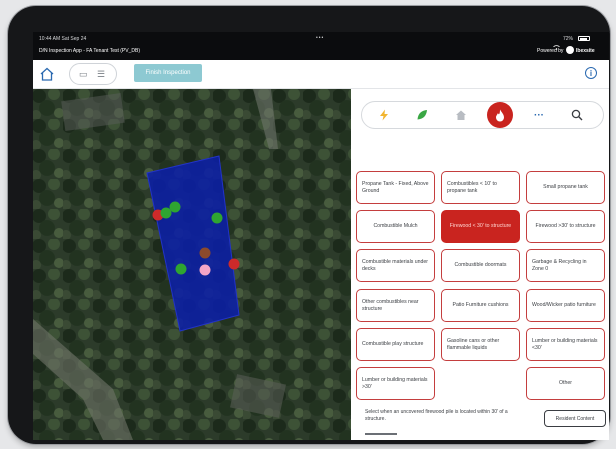 The image size is (616, 449). Describe the element at coordinates (565, 265) in the screenshot. I see `hazard-tile: Garbage & Recycling in Zone 0` at that location.